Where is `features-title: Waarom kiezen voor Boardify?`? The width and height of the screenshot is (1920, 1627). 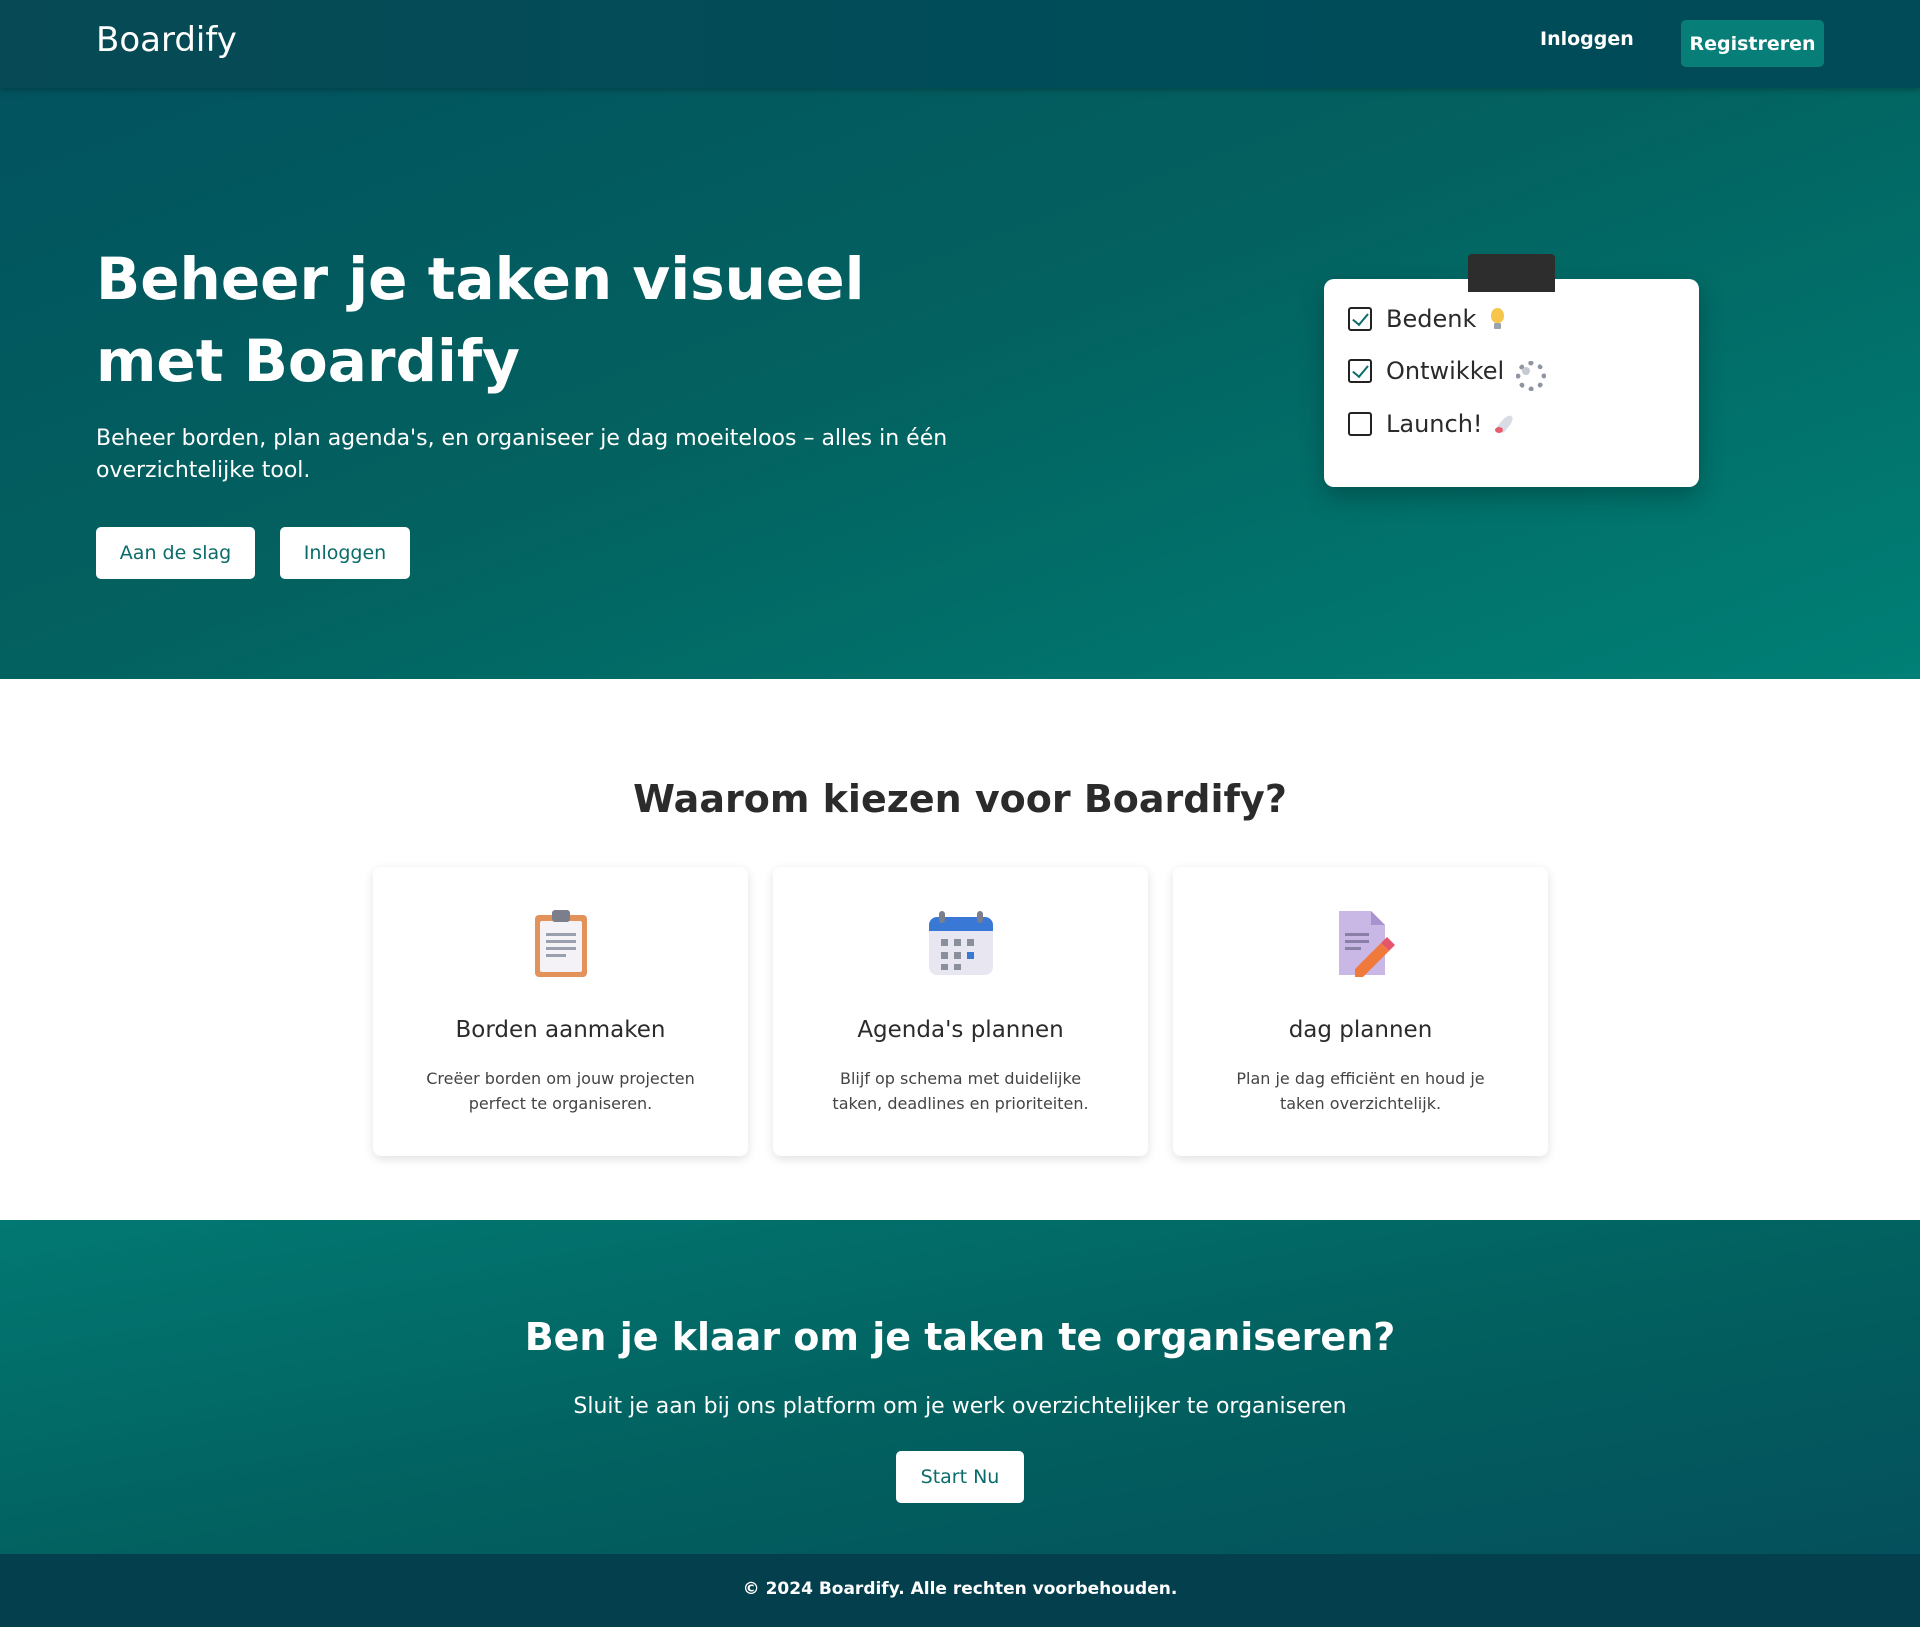 features-title: Waarom kiezen voor Boardify? is located at coordinates (960, 799).